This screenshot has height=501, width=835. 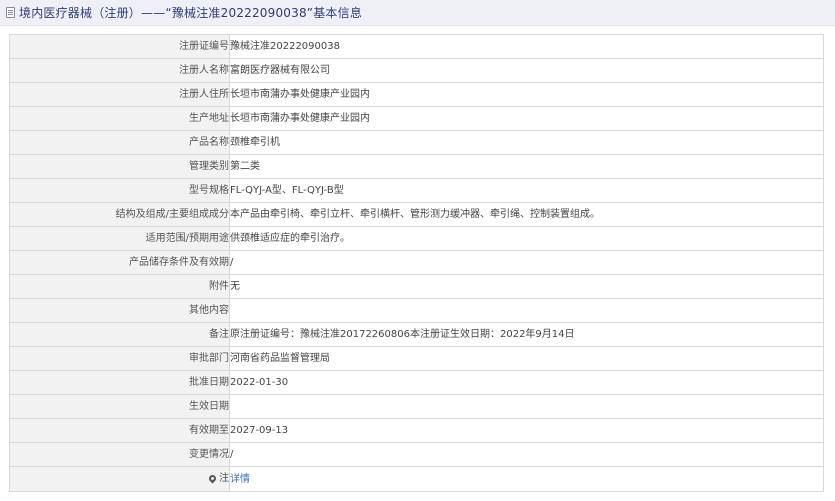 I want to click on row-value: 供颈椎适应症的牵引治疗。, so click(x=526, y=238).